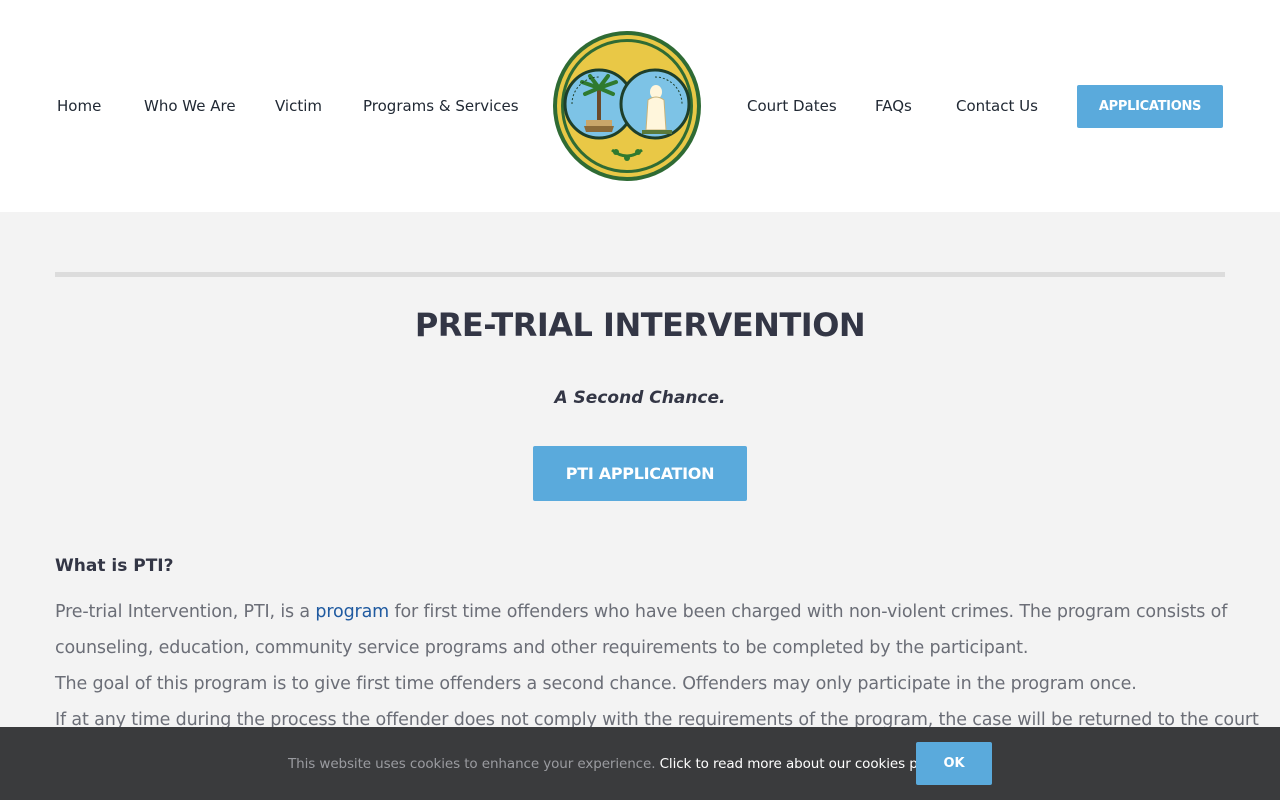 This screenshot has height=800, width=1280. I want to click on section-heading-what-is-pti: What is PTI?, so click(114, 566).